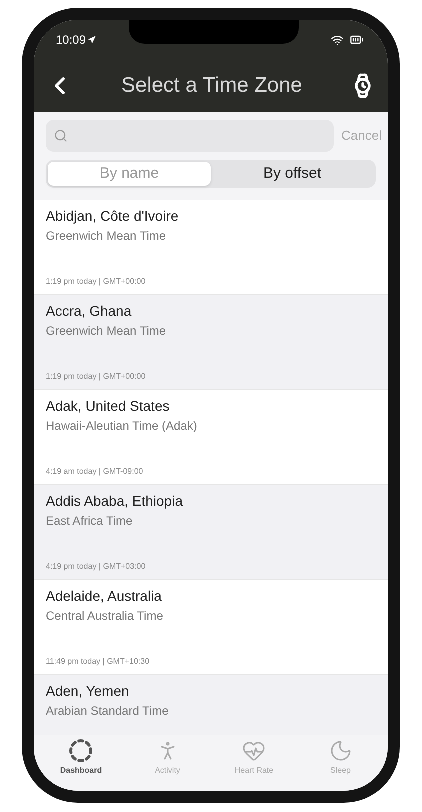 Image resolution: width=422 pixels, height=812 pixels. Describe the element at coordinates (108, 406) in the screenshot. I see `city-name: Adak, United States` at that location.